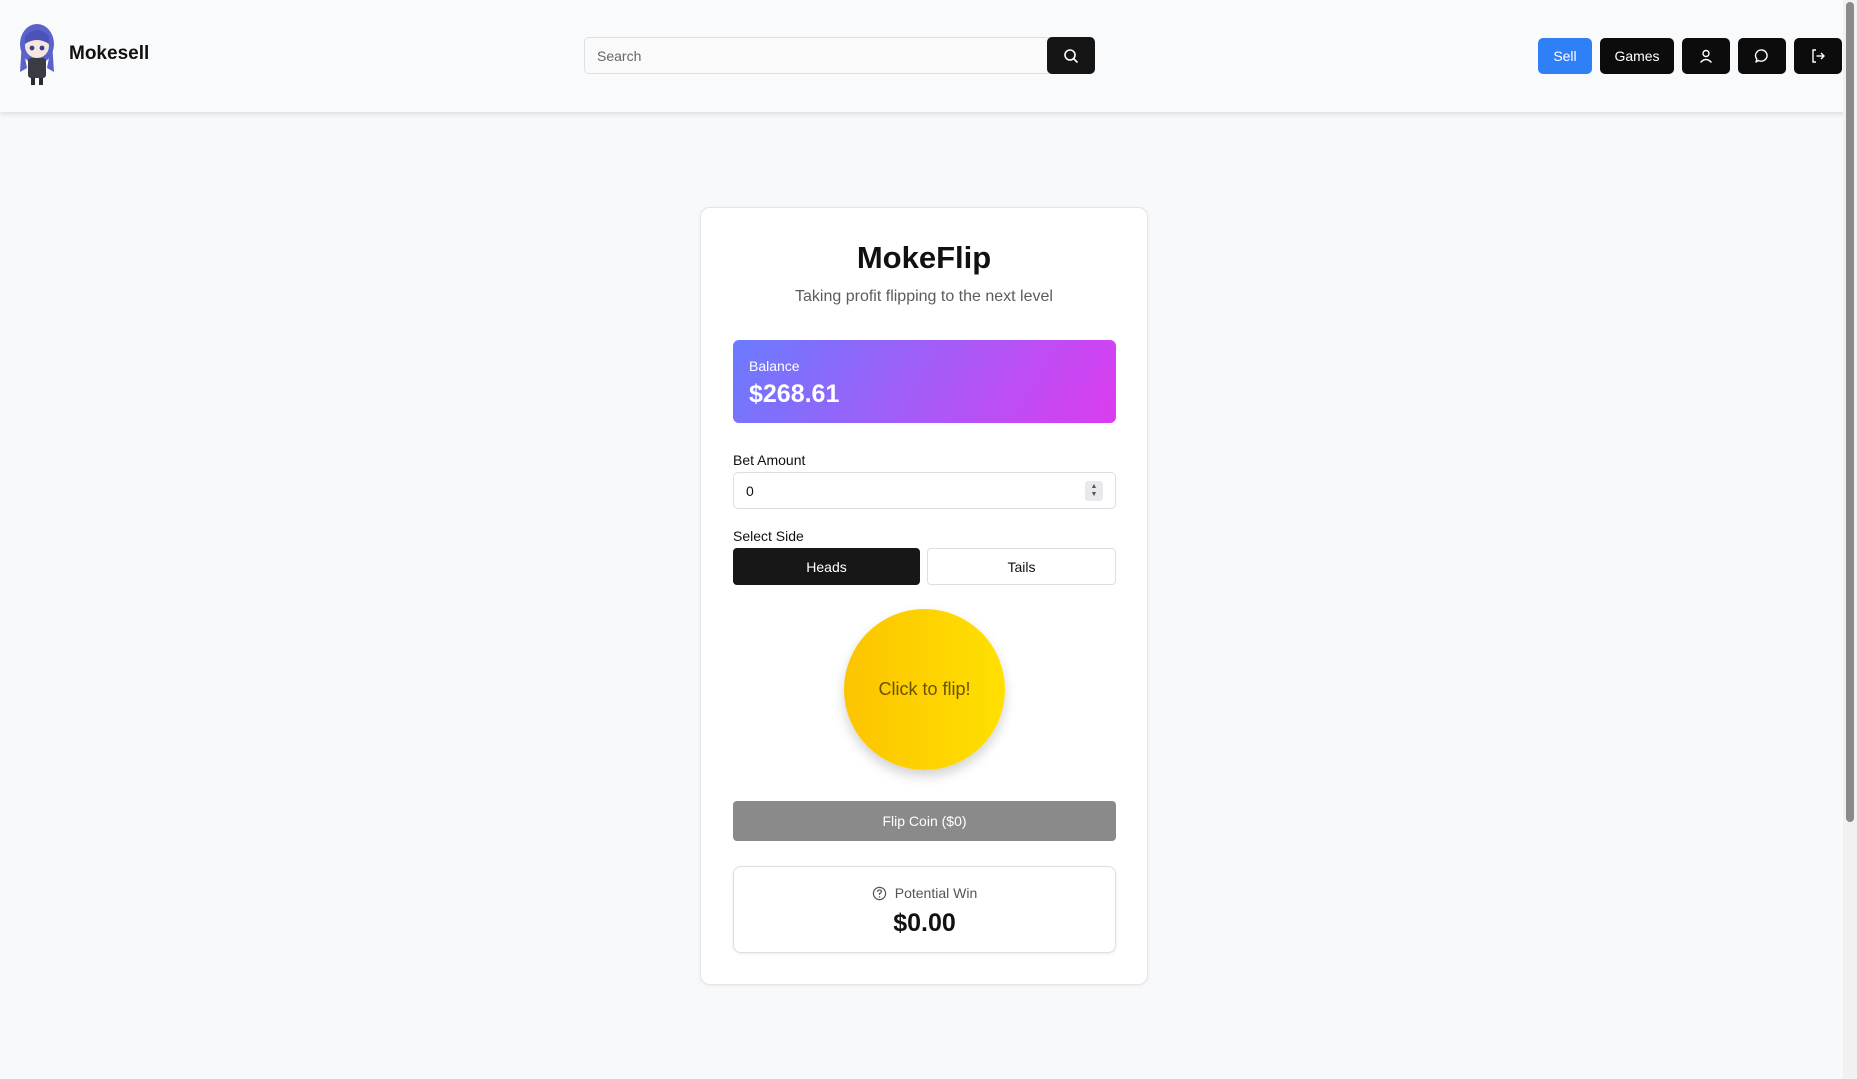 Image resolution: width=1857 pixels, height=1079 pixels. What do you see at coordinates (1565, 56) in the screenshot?
I see `sell-button: Sell` at bounding box center [1565, 56].